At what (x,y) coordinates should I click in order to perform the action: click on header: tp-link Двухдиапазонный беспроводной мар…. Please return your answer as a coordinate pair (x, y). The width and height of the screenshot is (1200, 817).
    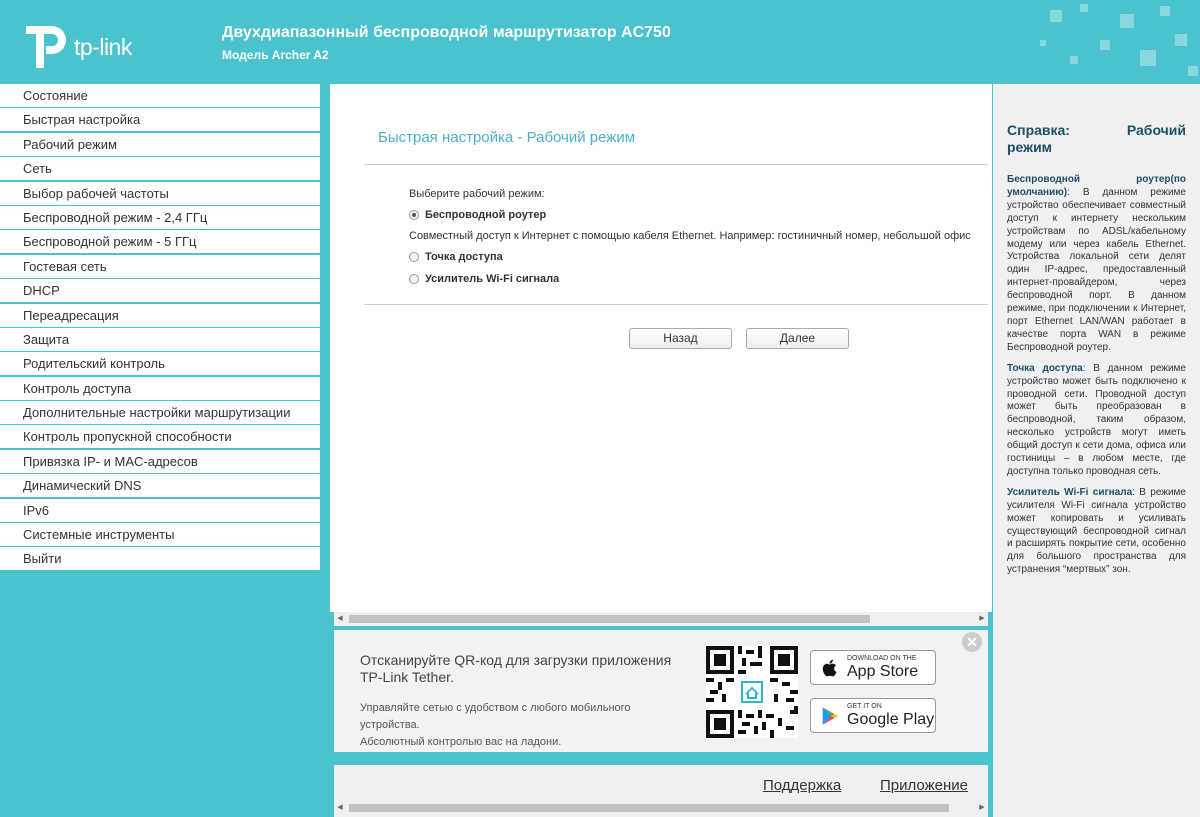
    Looking at the image, I should click on (600, 42).